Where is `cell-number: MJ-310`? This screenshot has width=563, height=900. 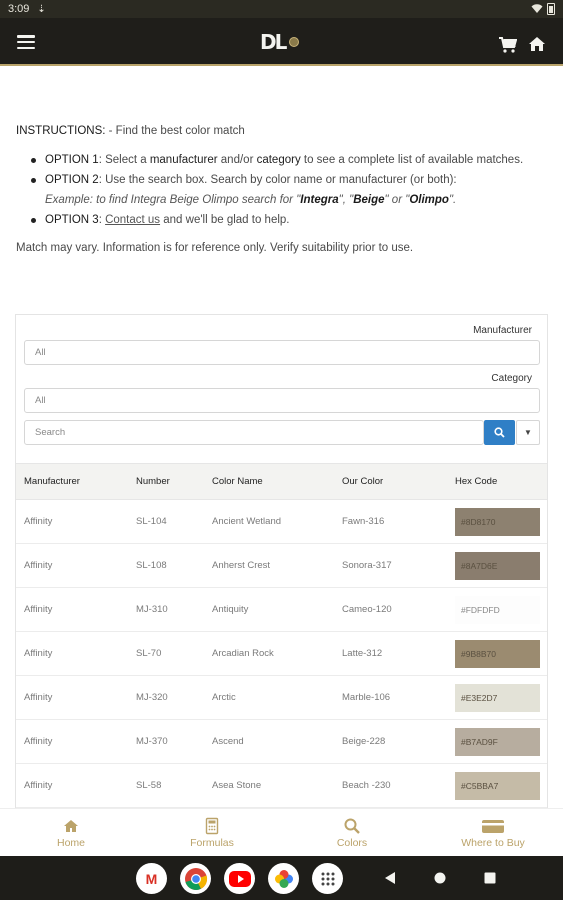
cell-number: MJ-310 is located at coordinates (152, 609).